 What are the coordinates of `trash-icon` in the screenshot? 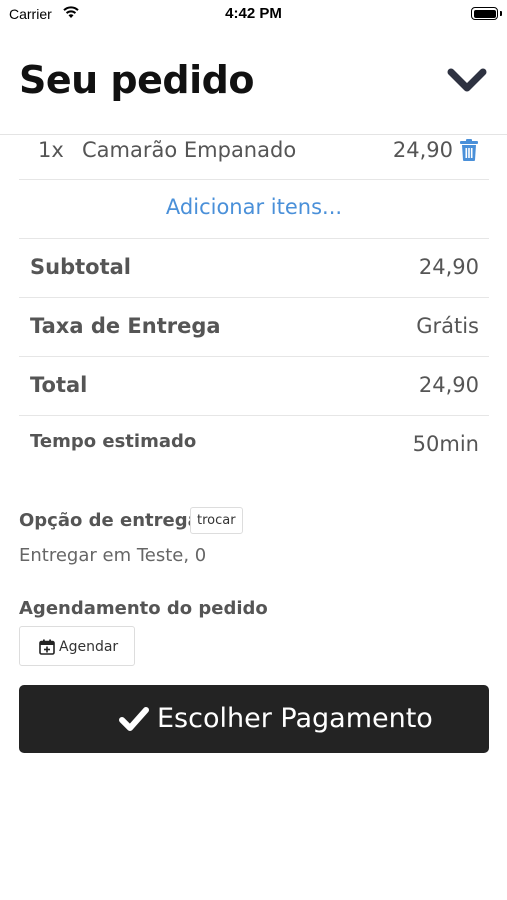 It's located at (469, 150).